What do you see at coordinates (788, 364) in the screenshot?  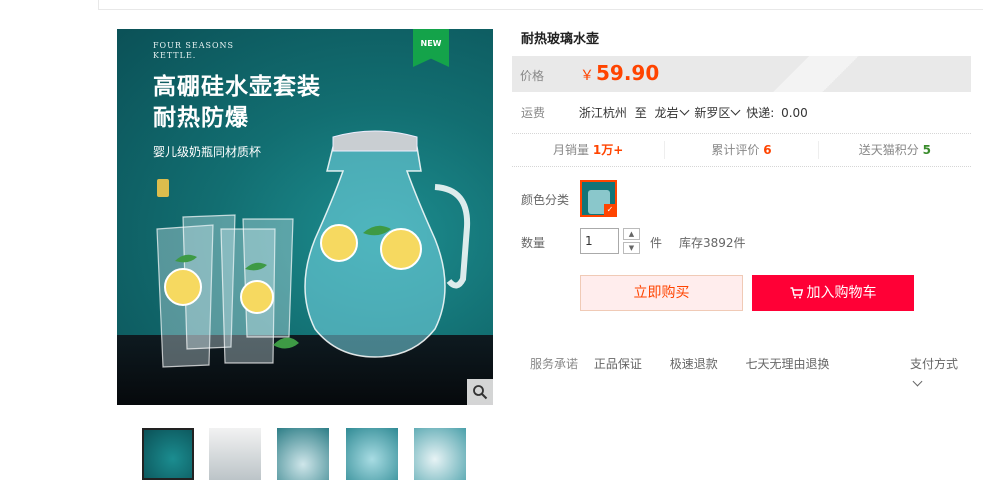 I see `service-item: 七天无理由退换` at bounding box center [788, 364].